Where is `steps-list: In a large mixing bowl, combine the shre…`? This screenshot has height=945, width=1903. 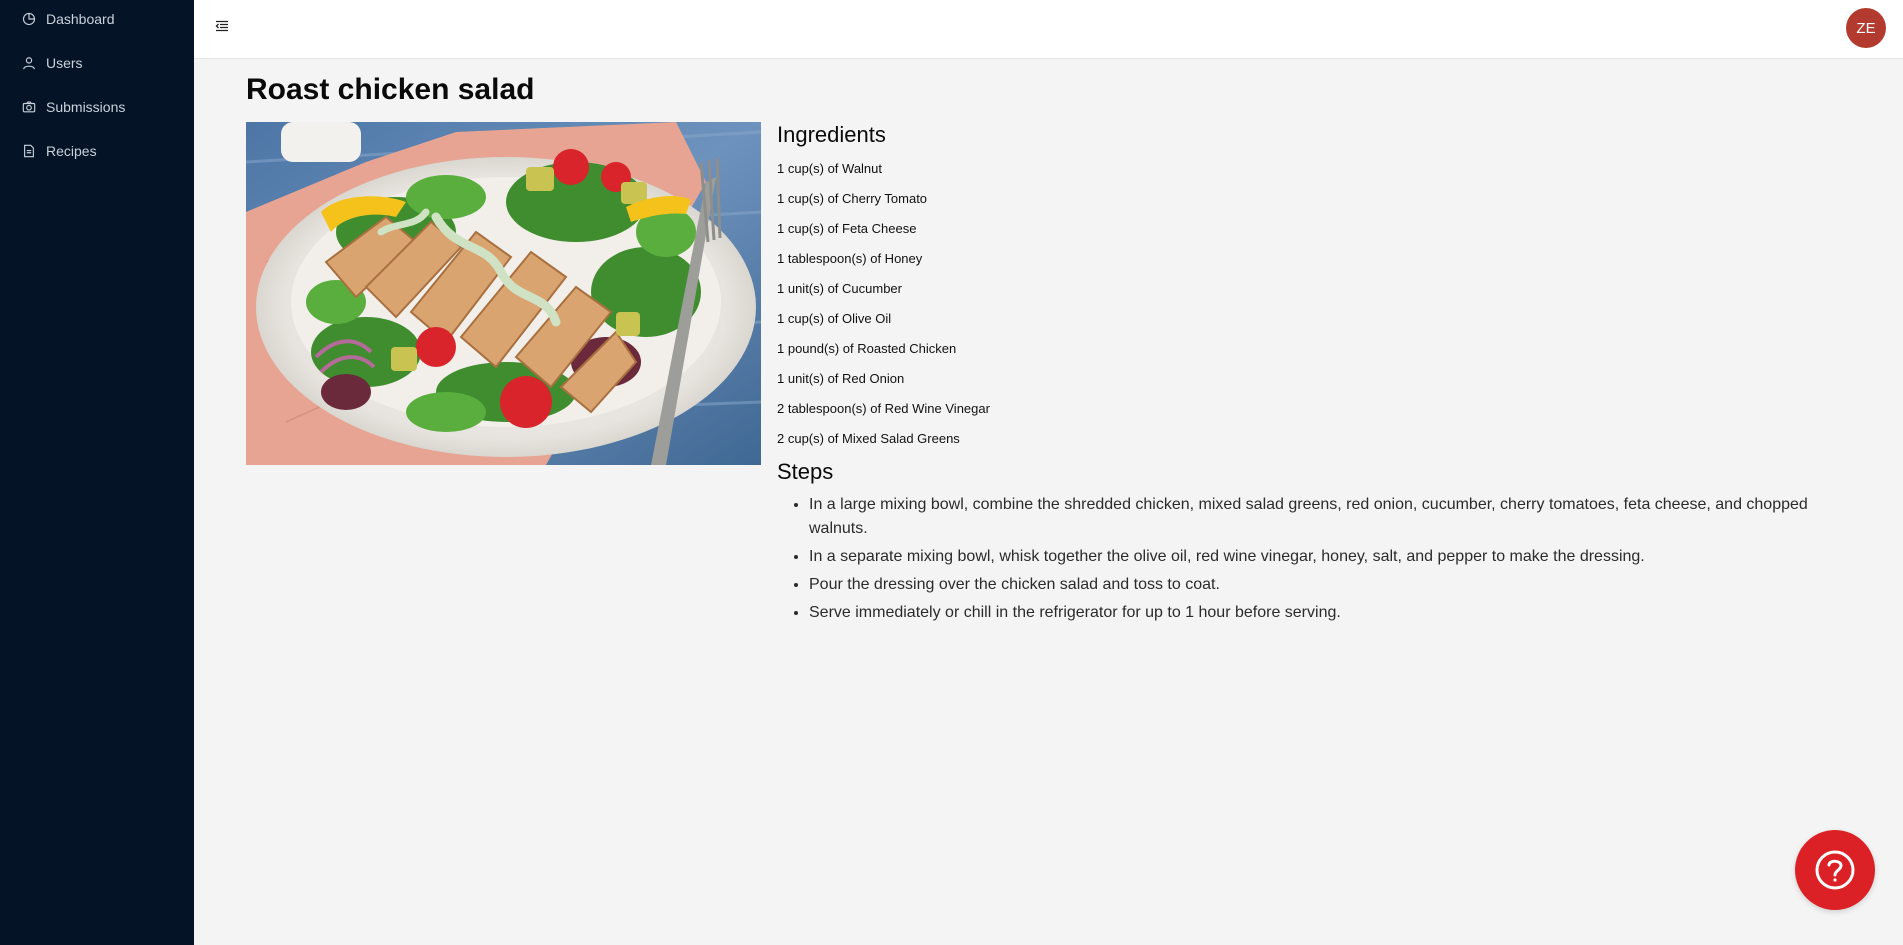 steps-list: In a large mixing bowl, combine the shre… is located at coordinates (1323, 561).